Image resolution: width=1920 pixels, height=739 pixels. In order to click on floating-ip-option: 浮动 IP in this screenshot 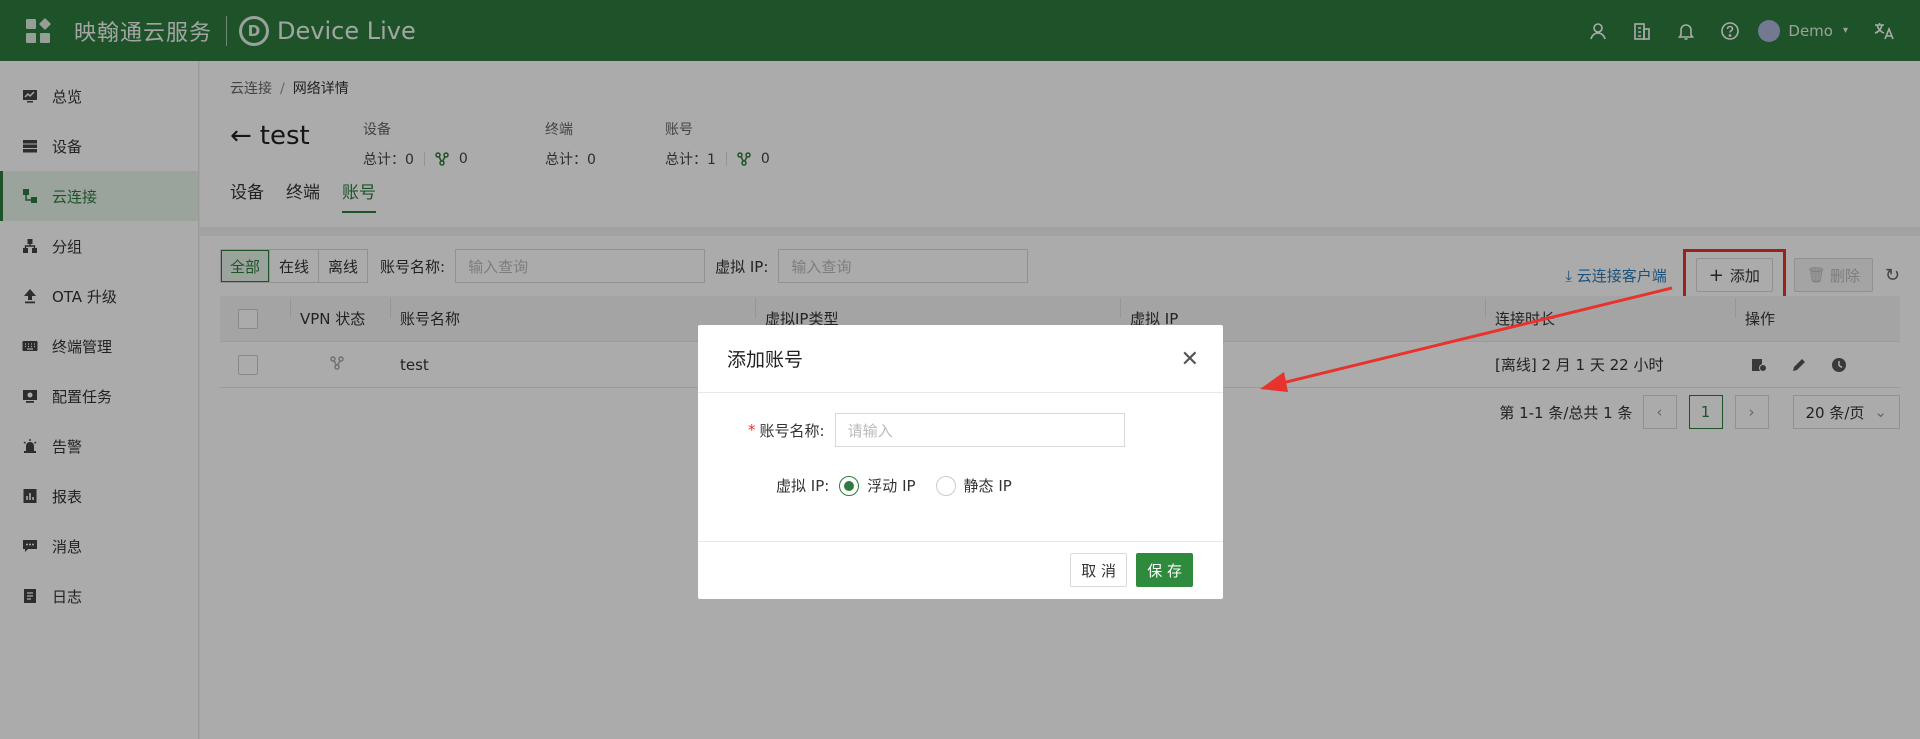, I will do `click(877, 485)`.